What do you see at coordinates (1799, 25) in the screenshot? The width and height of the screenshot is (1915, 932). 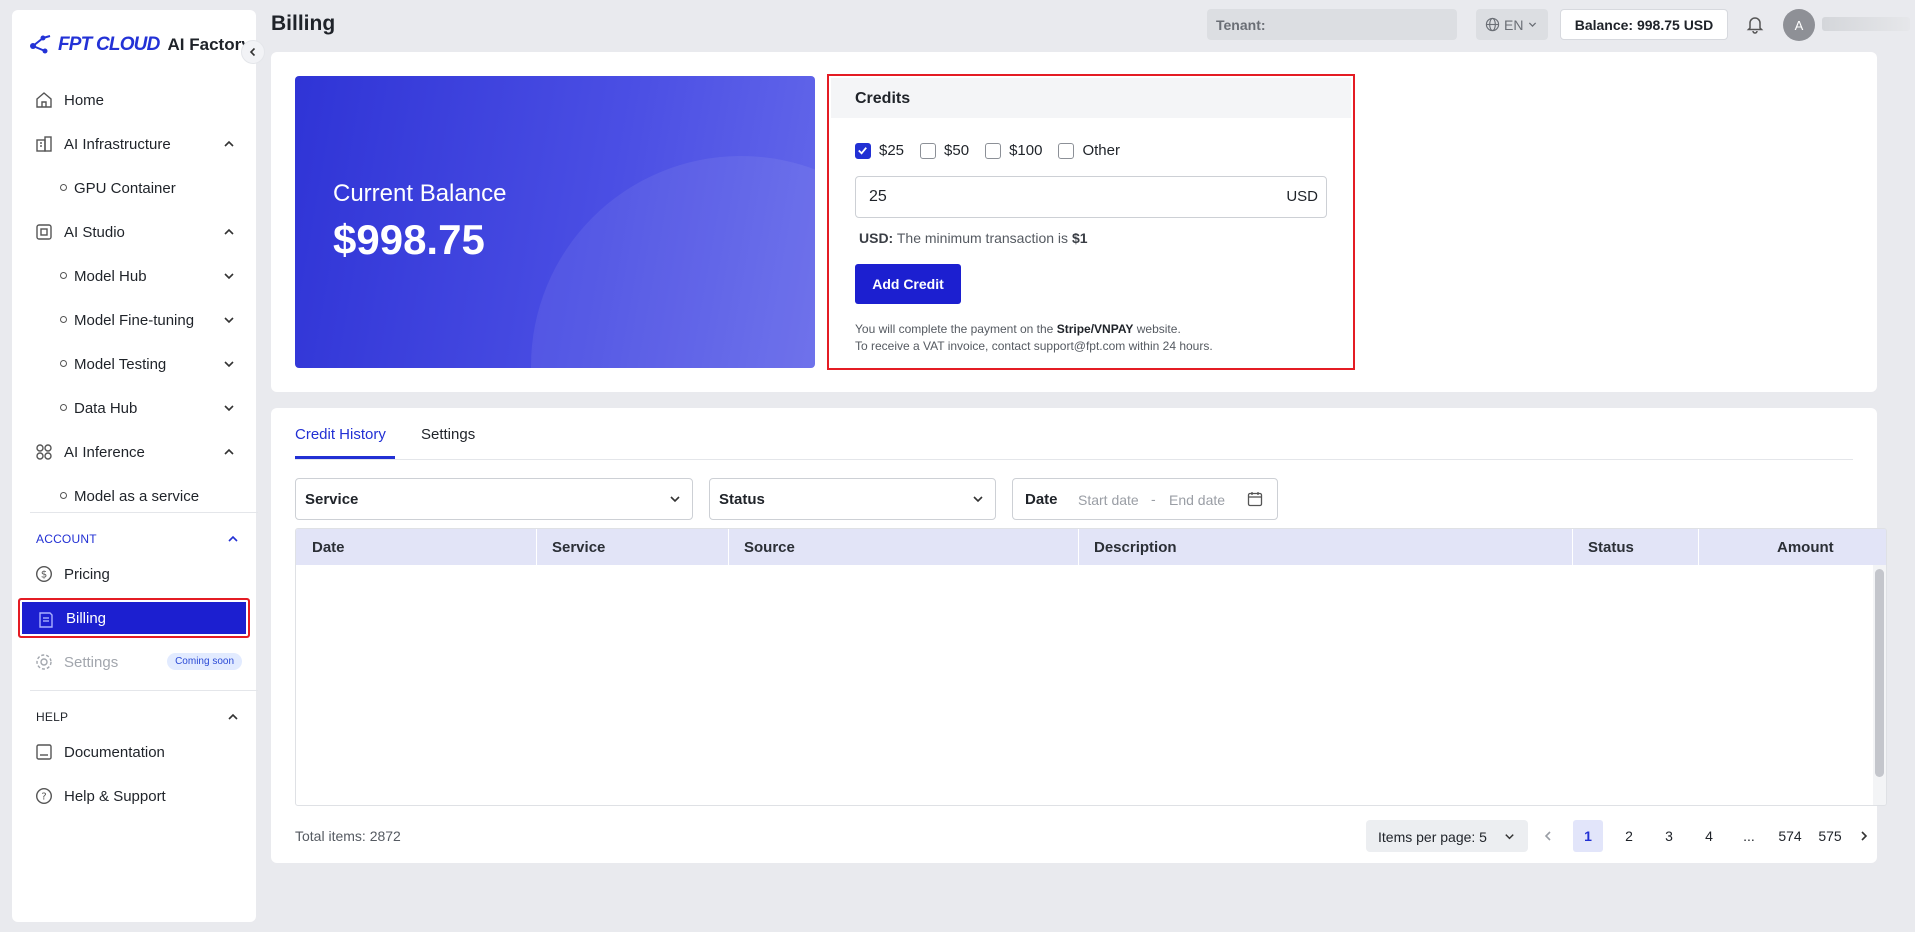 I see `avatar: A` at bounding box center [1799, 25].